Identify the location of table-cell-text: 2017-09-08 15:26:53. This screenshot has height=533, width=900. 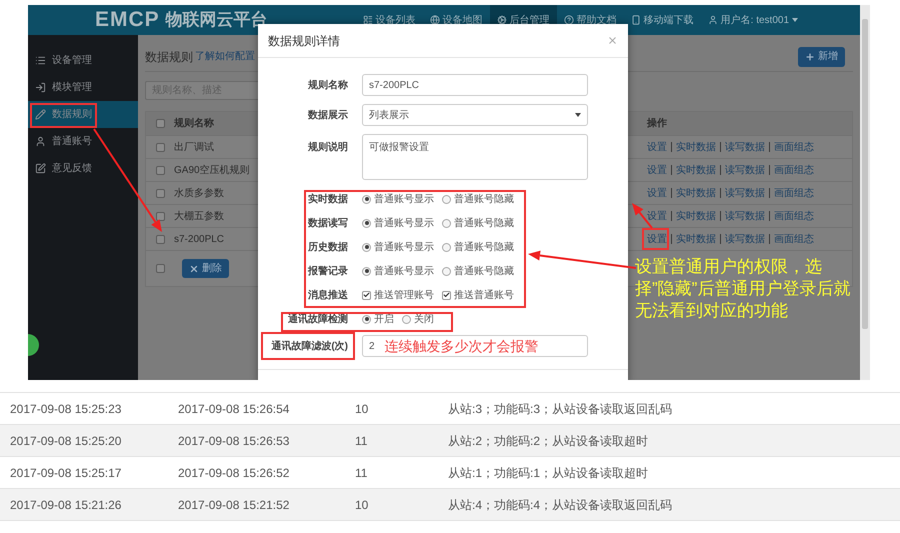
(234, 441).